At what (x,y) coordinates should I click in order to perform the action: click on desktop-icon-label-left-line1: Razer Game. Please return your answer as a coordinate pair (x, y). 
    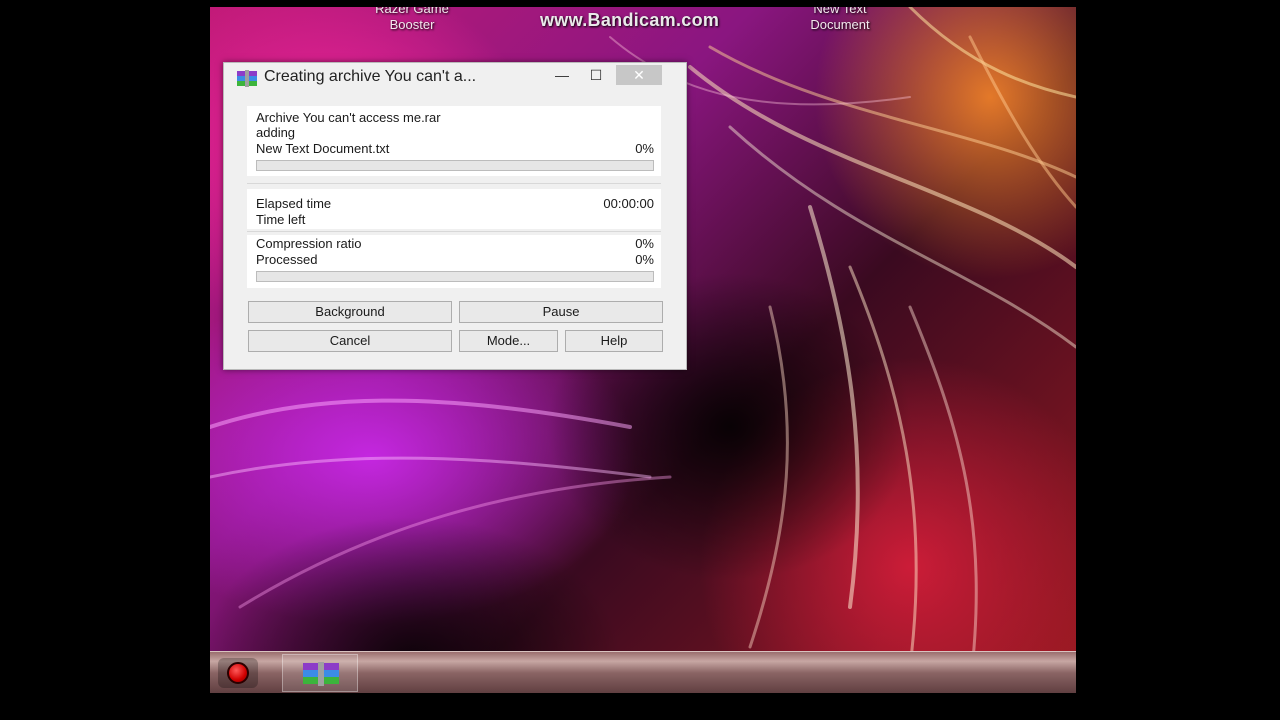
    Looking at the image, I should click on (412, 11).